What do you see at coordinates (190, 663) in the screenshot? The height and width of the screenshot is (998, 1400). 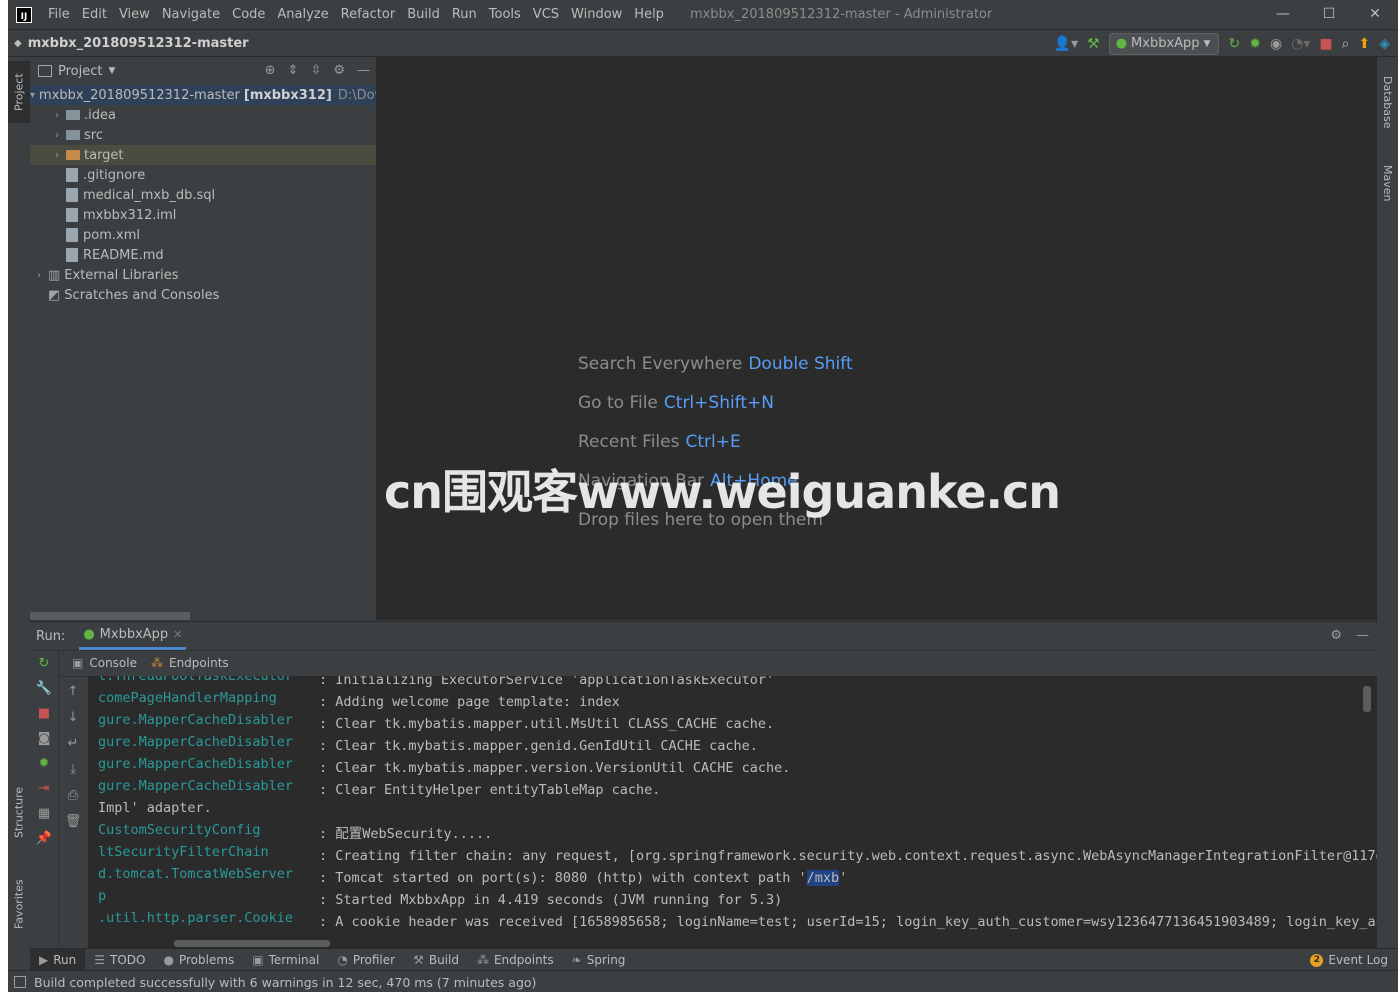 I see `tab-endpoints: ⁂ Endpoints` at bounding box center [190, 663].